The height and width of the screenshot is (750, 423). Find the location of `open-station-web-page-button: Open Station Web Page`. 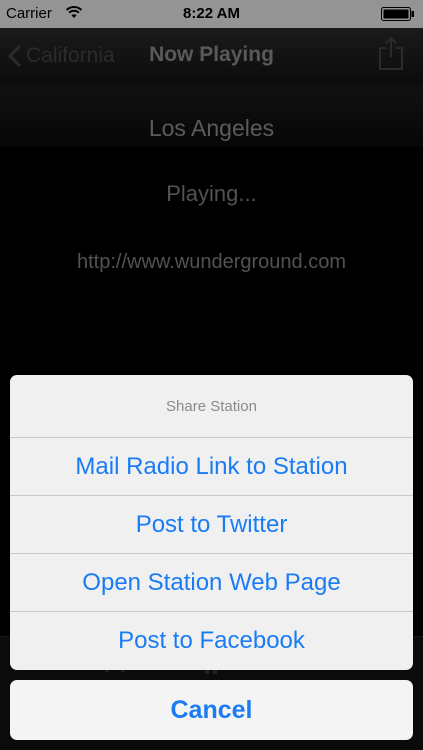

open-station-web-page-button: Open Station Web Page is located at coordinates (211, 583).